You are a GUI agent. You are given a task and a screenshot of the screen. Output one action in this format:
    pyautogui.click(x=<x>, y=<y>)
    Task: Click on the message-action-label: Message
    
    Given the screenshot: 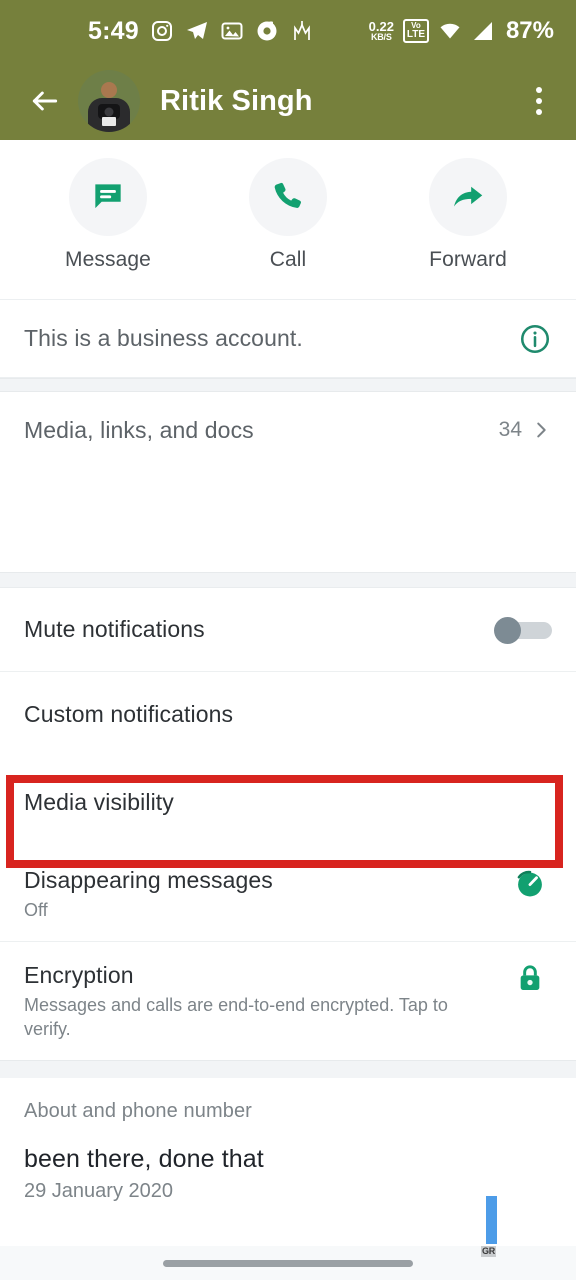 What is the action you would take?
    pyautogui.click(x=108, y=259)
    